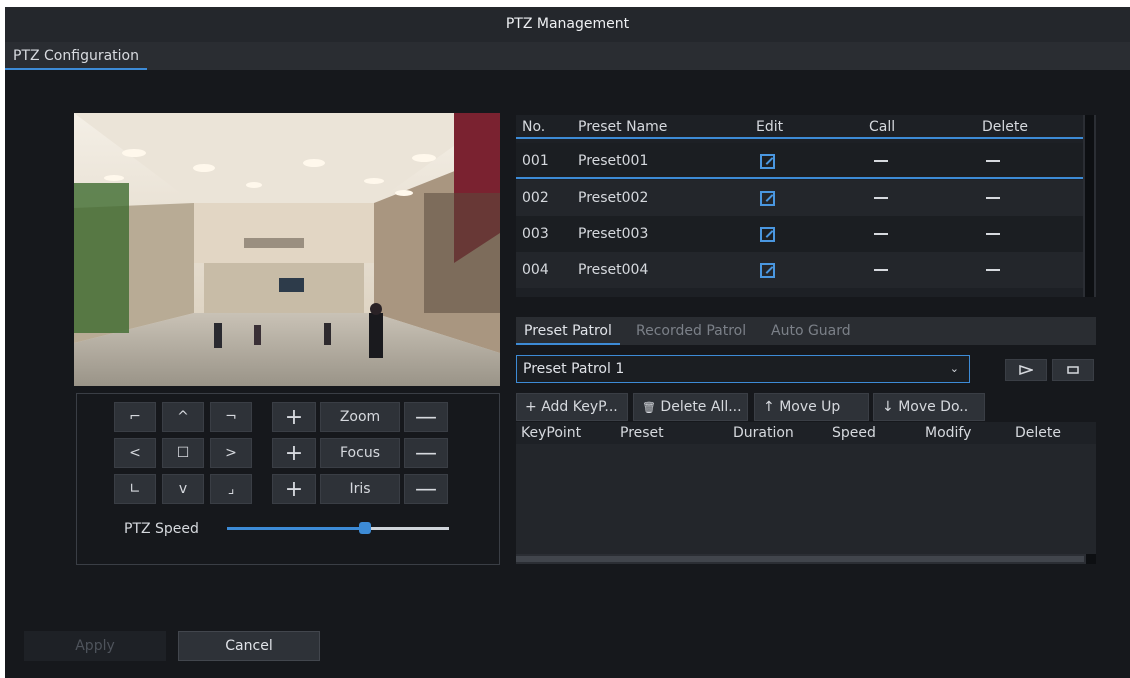  I want to click on header-duration: Duration, so click(763, 433).